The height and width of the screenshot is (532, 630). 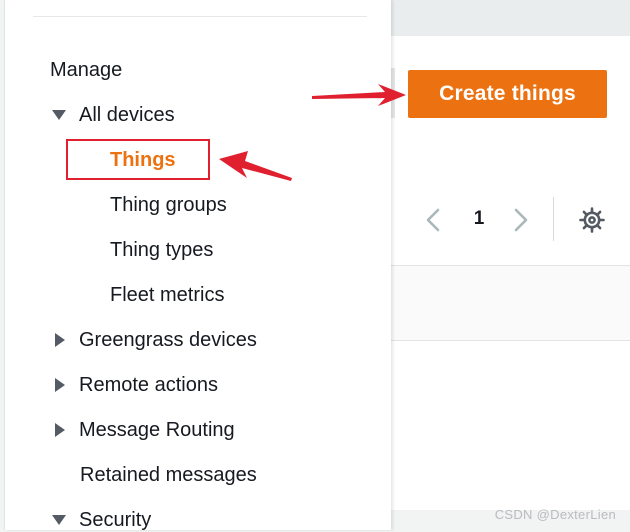 I want to click on annotation-highlight-box, so click(x=138, y=159).